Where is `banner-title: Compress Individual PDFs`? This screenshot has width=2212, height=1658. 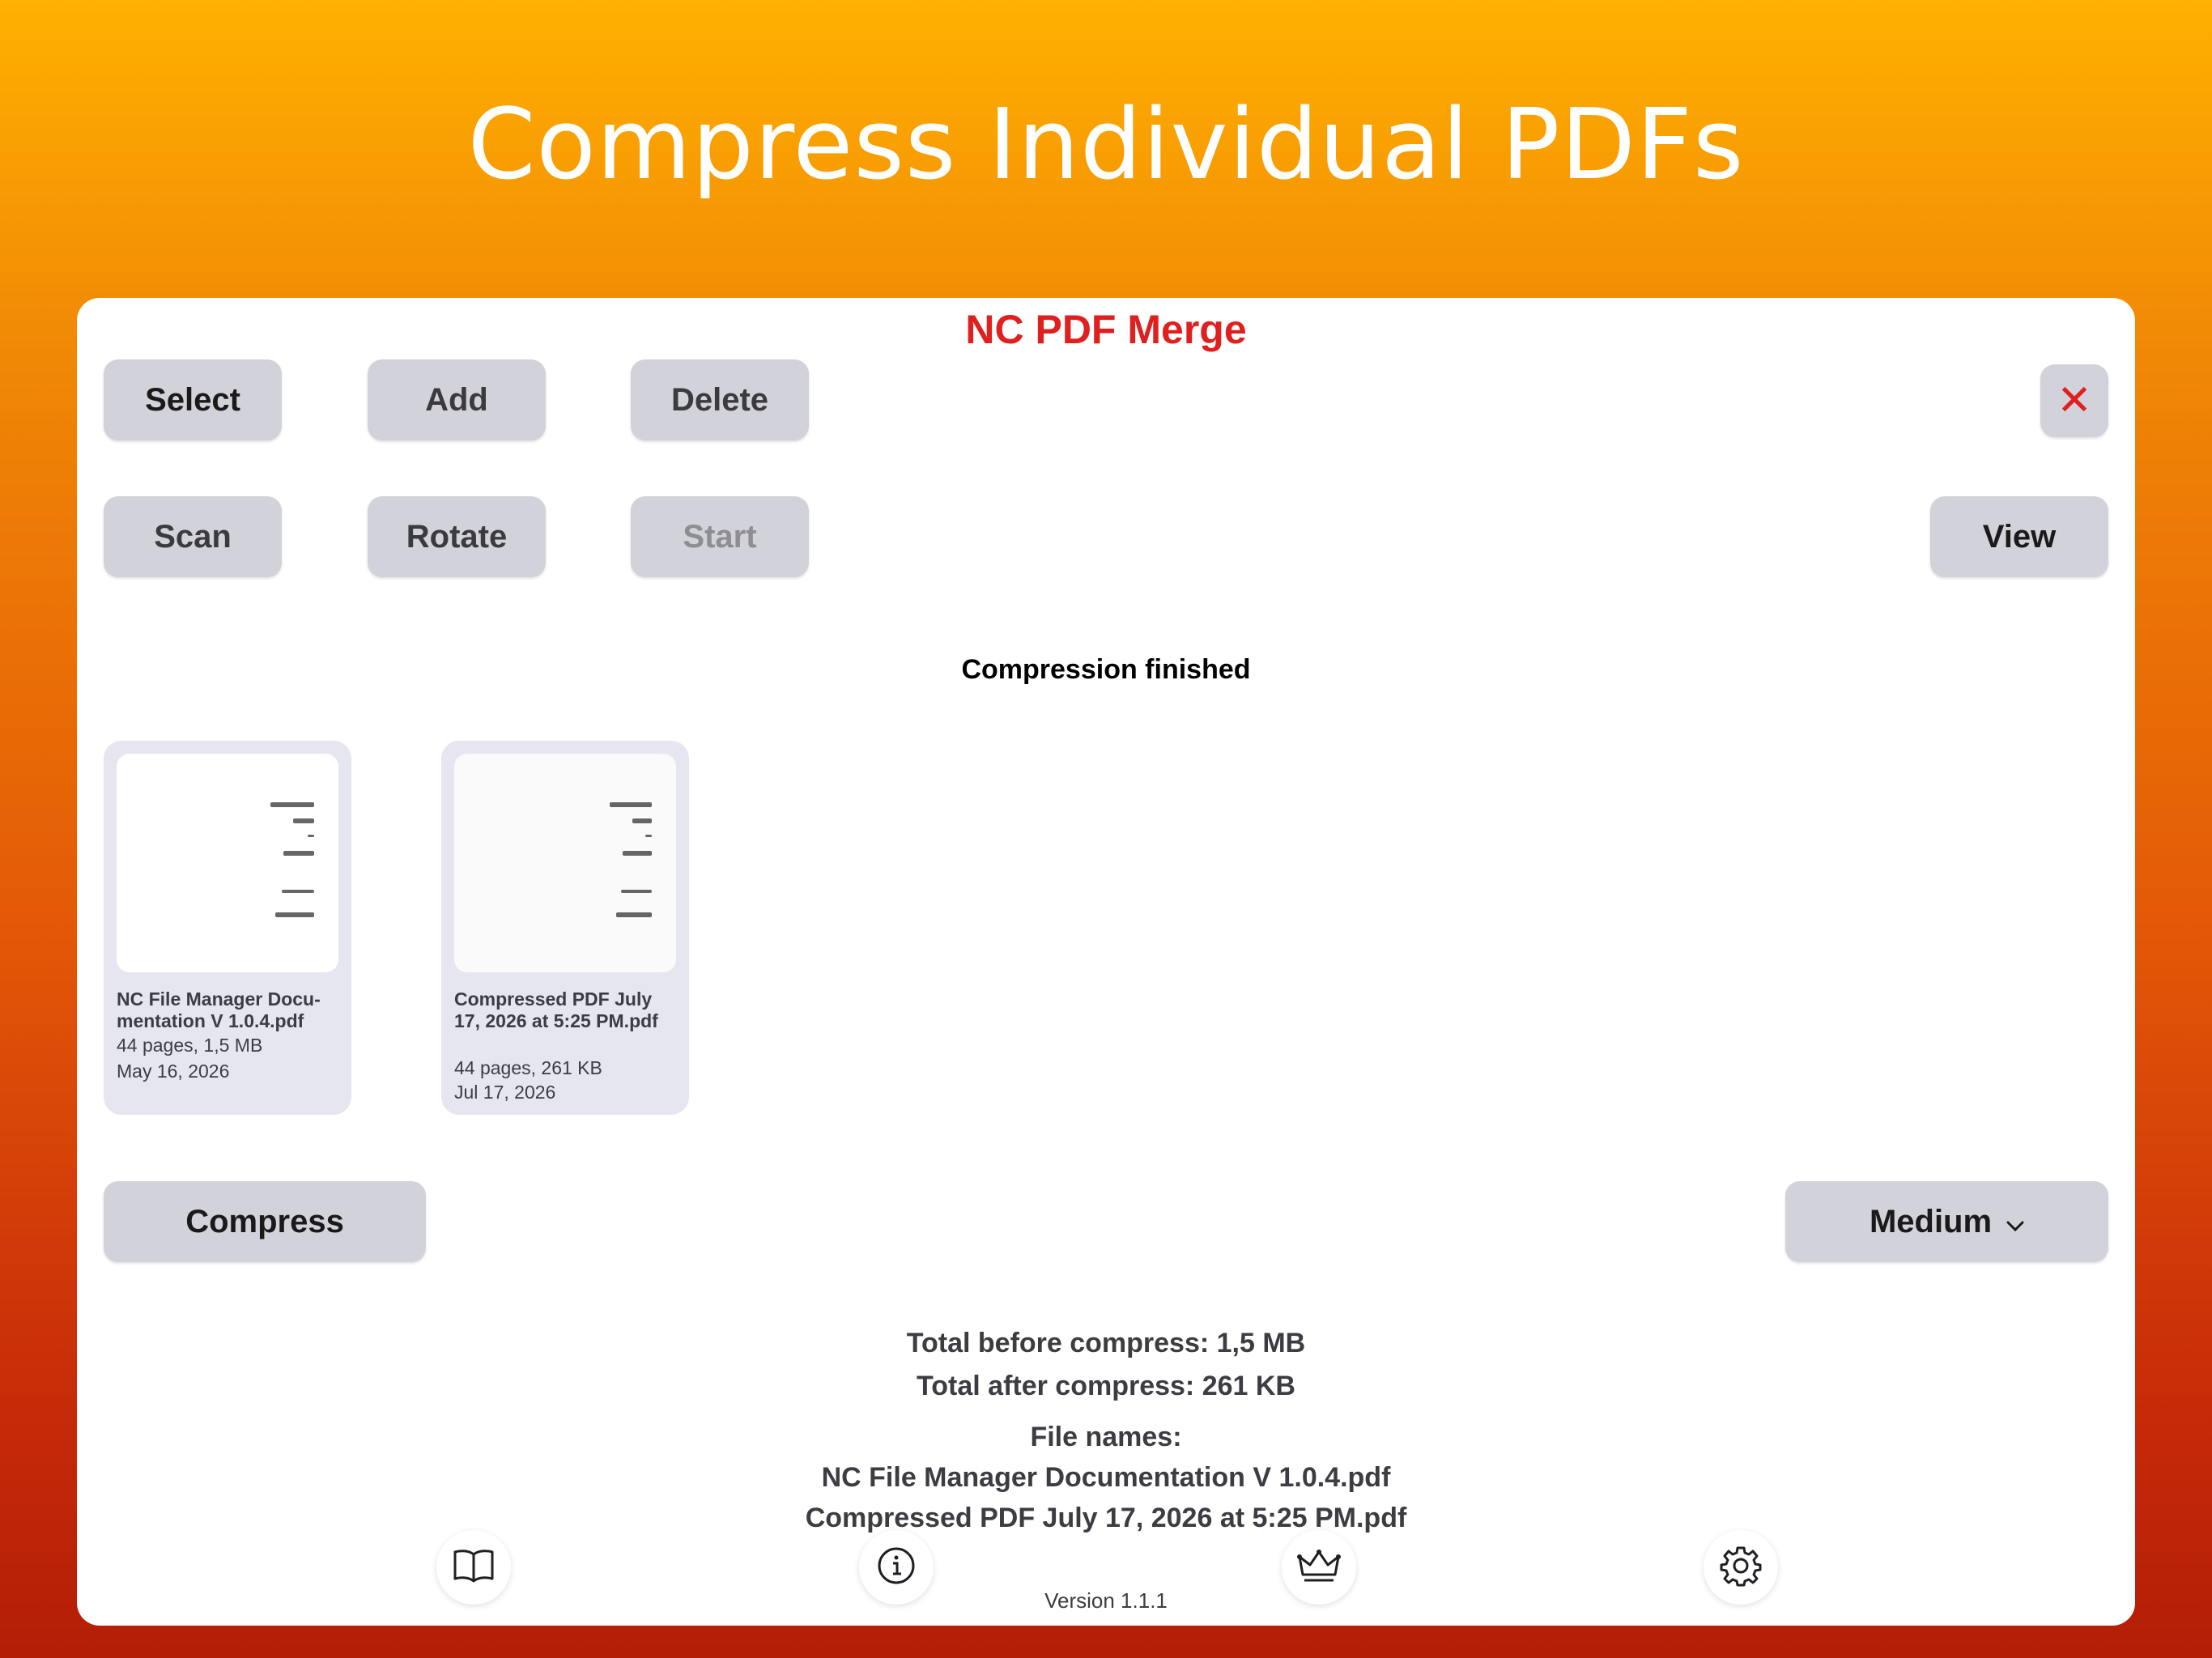
banner-title: Compress Individual PDFs is located at coordinates (1106, 145).